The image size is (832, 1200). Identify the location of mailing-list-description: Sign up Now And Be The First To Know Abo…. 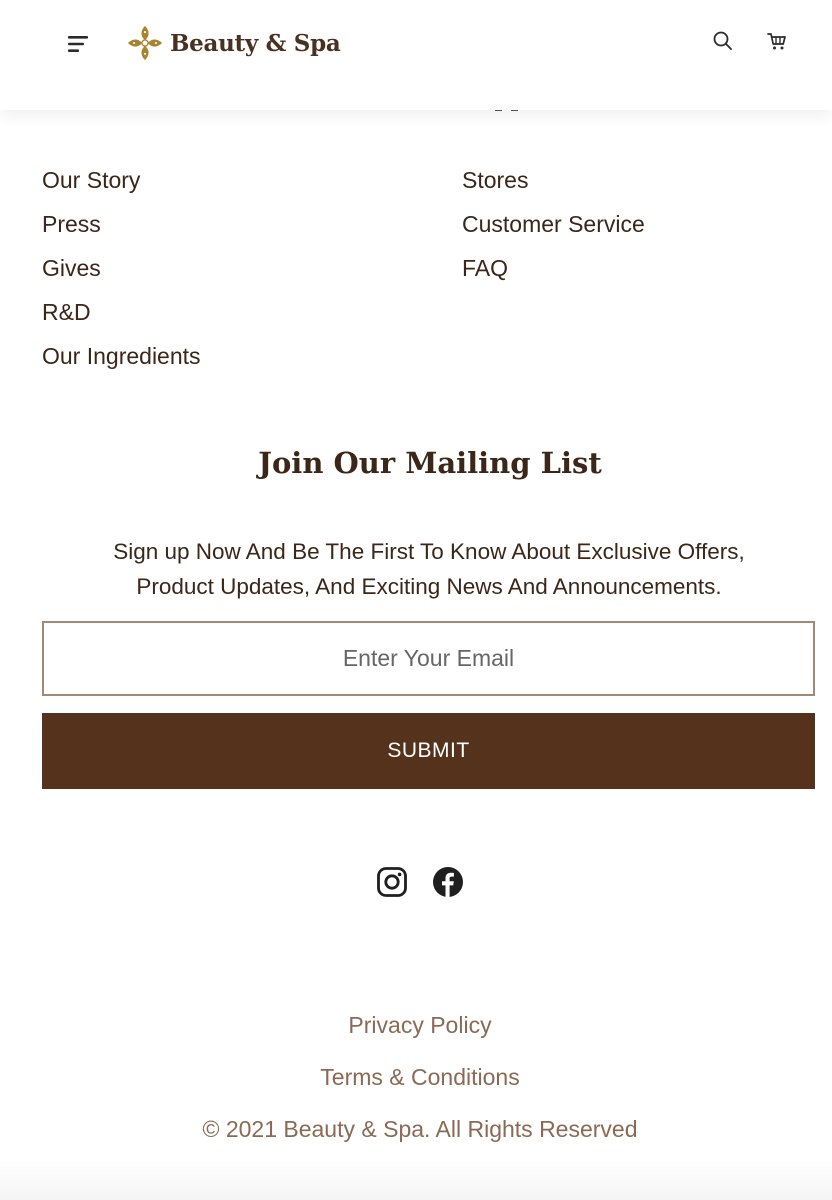
(429, 569).